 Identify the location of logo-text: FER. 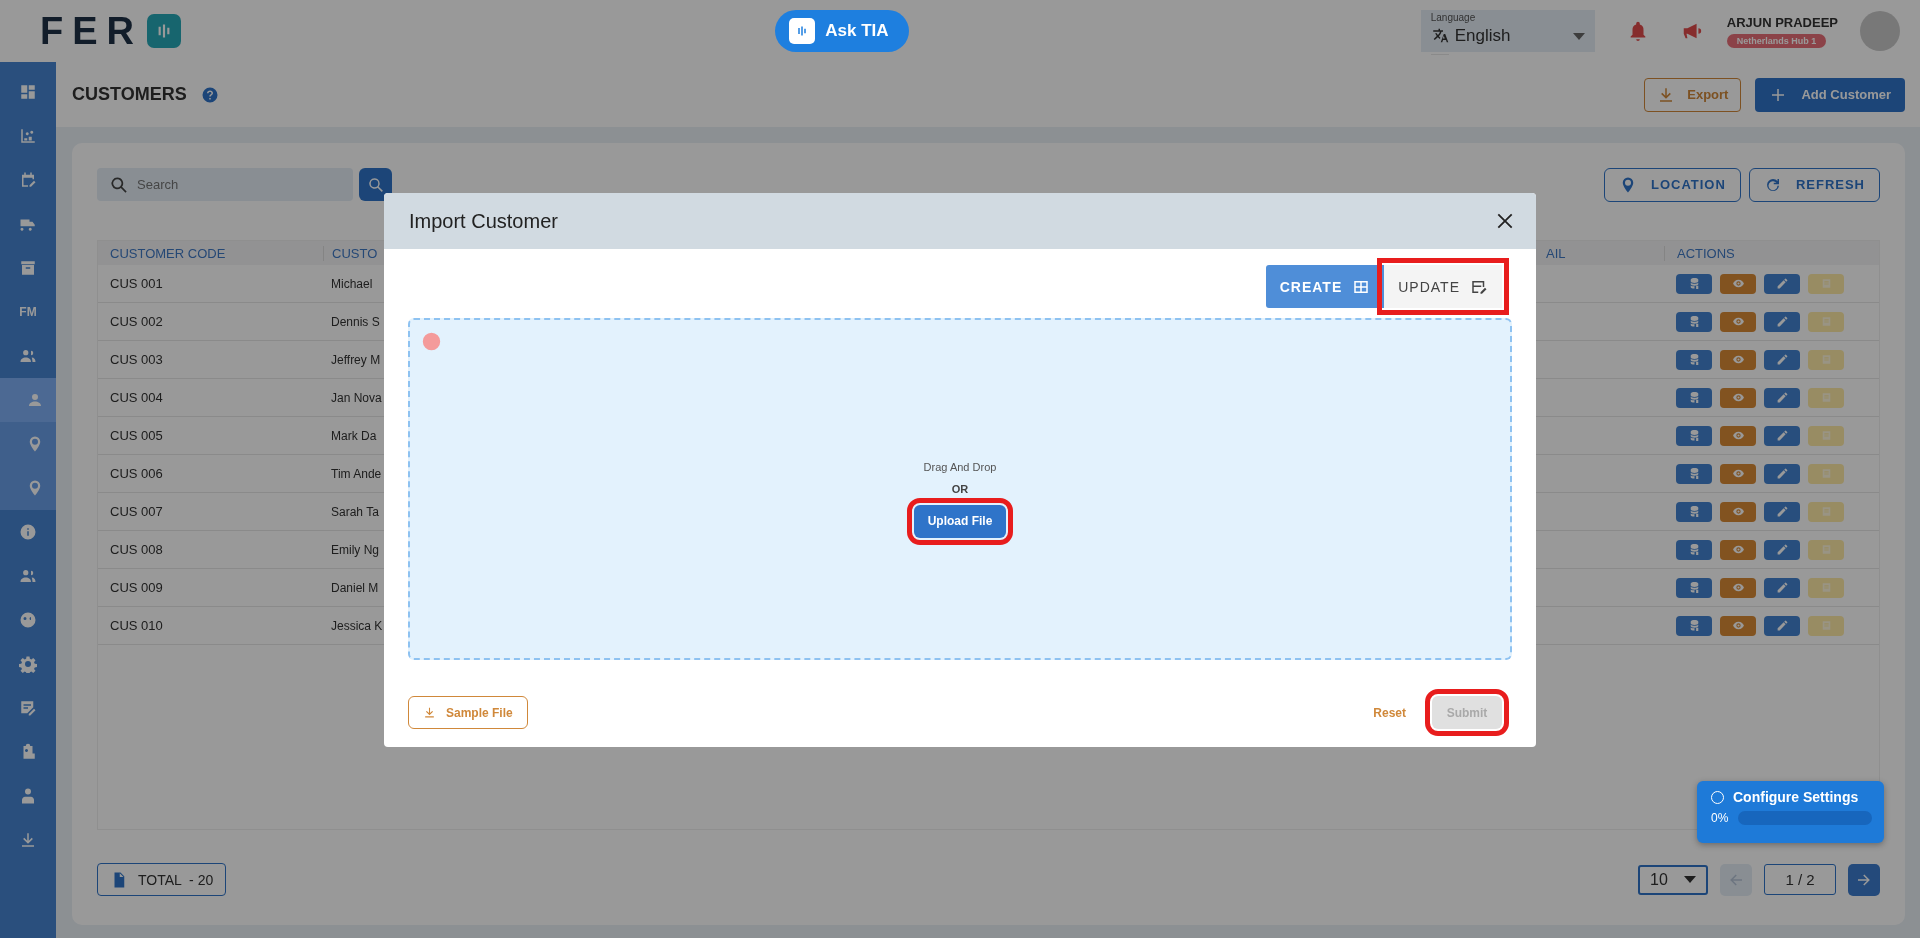
(91, 31).